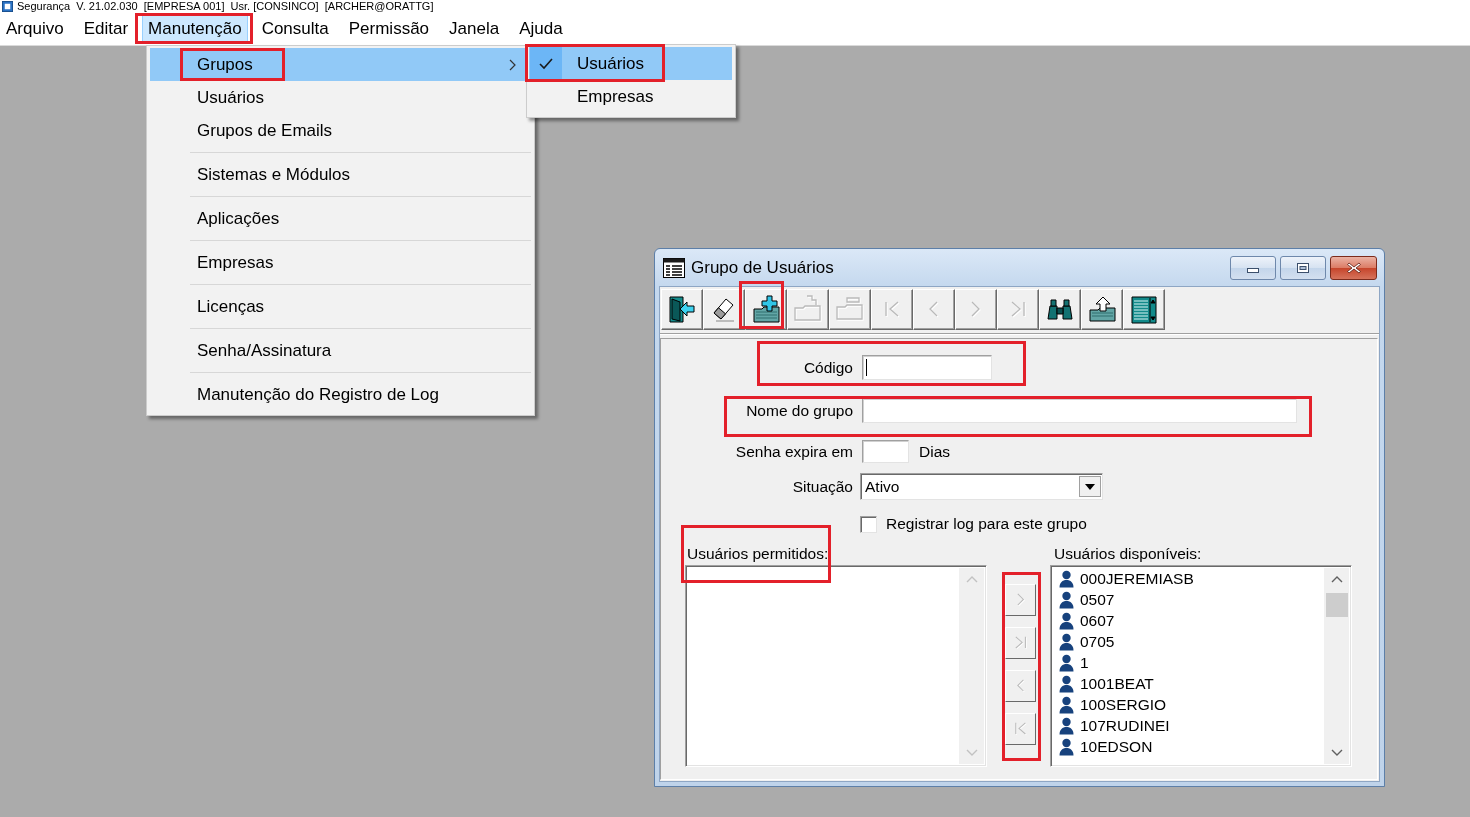 The image size is (1470, 817). I want to click on list-box, so click(836, 666).